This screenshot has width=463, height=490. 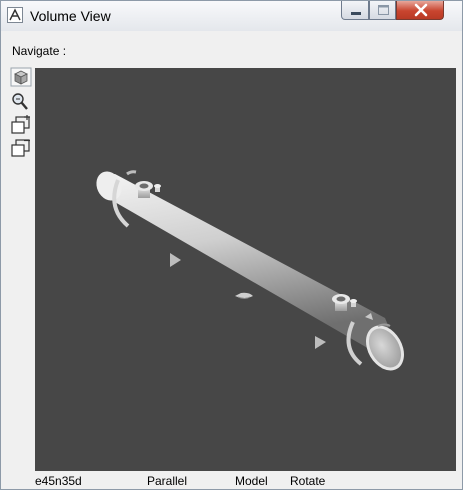 What do you see at coordinates (231, 480) in the screenshot?
I see `status-bar: e45n35d Parallel Model Rotate` at bounding box center [231, 480].